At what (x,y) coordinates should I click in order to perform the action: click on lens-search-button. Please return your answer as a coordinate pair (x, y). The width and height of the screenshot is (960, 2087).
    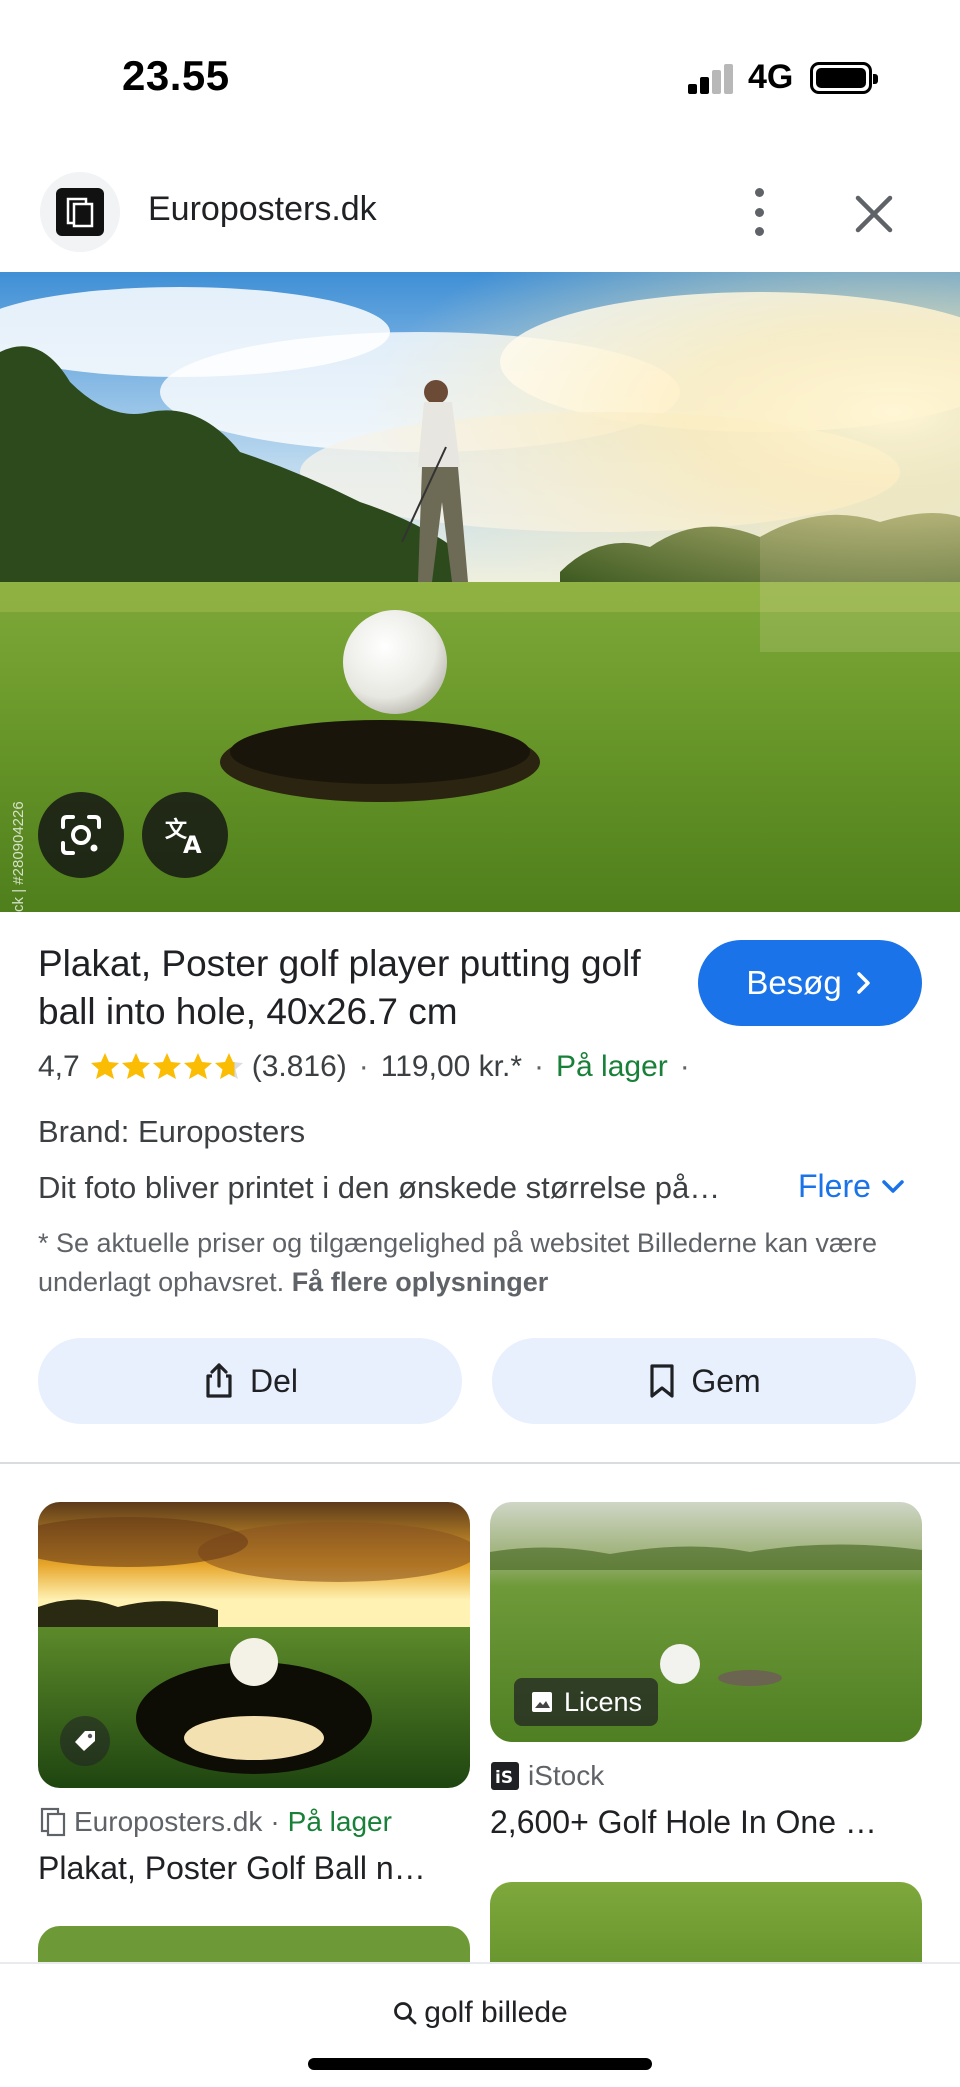
    Looking at the image, I should click on (81, 835).